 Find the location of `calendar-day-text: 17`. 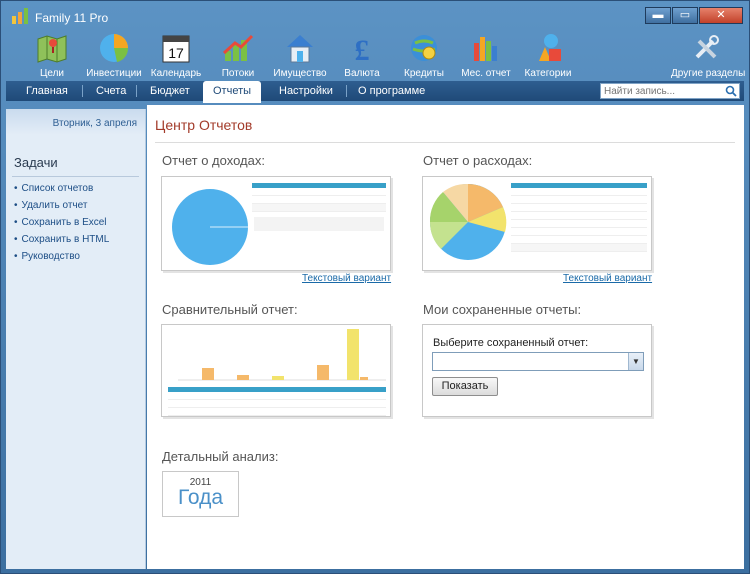

calendar-day-text: 17 is located at coordinates (176, 53).